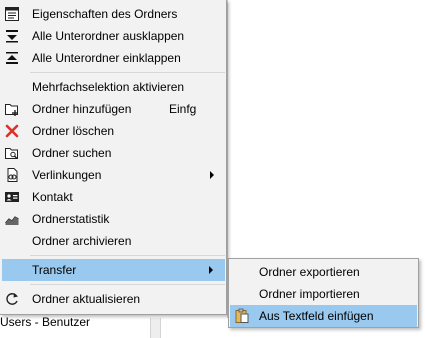  What do you see at coordinates (54, 270) in the screenshot?
I see `menu-item-label: Transfer` at bounding box center [54, 270].